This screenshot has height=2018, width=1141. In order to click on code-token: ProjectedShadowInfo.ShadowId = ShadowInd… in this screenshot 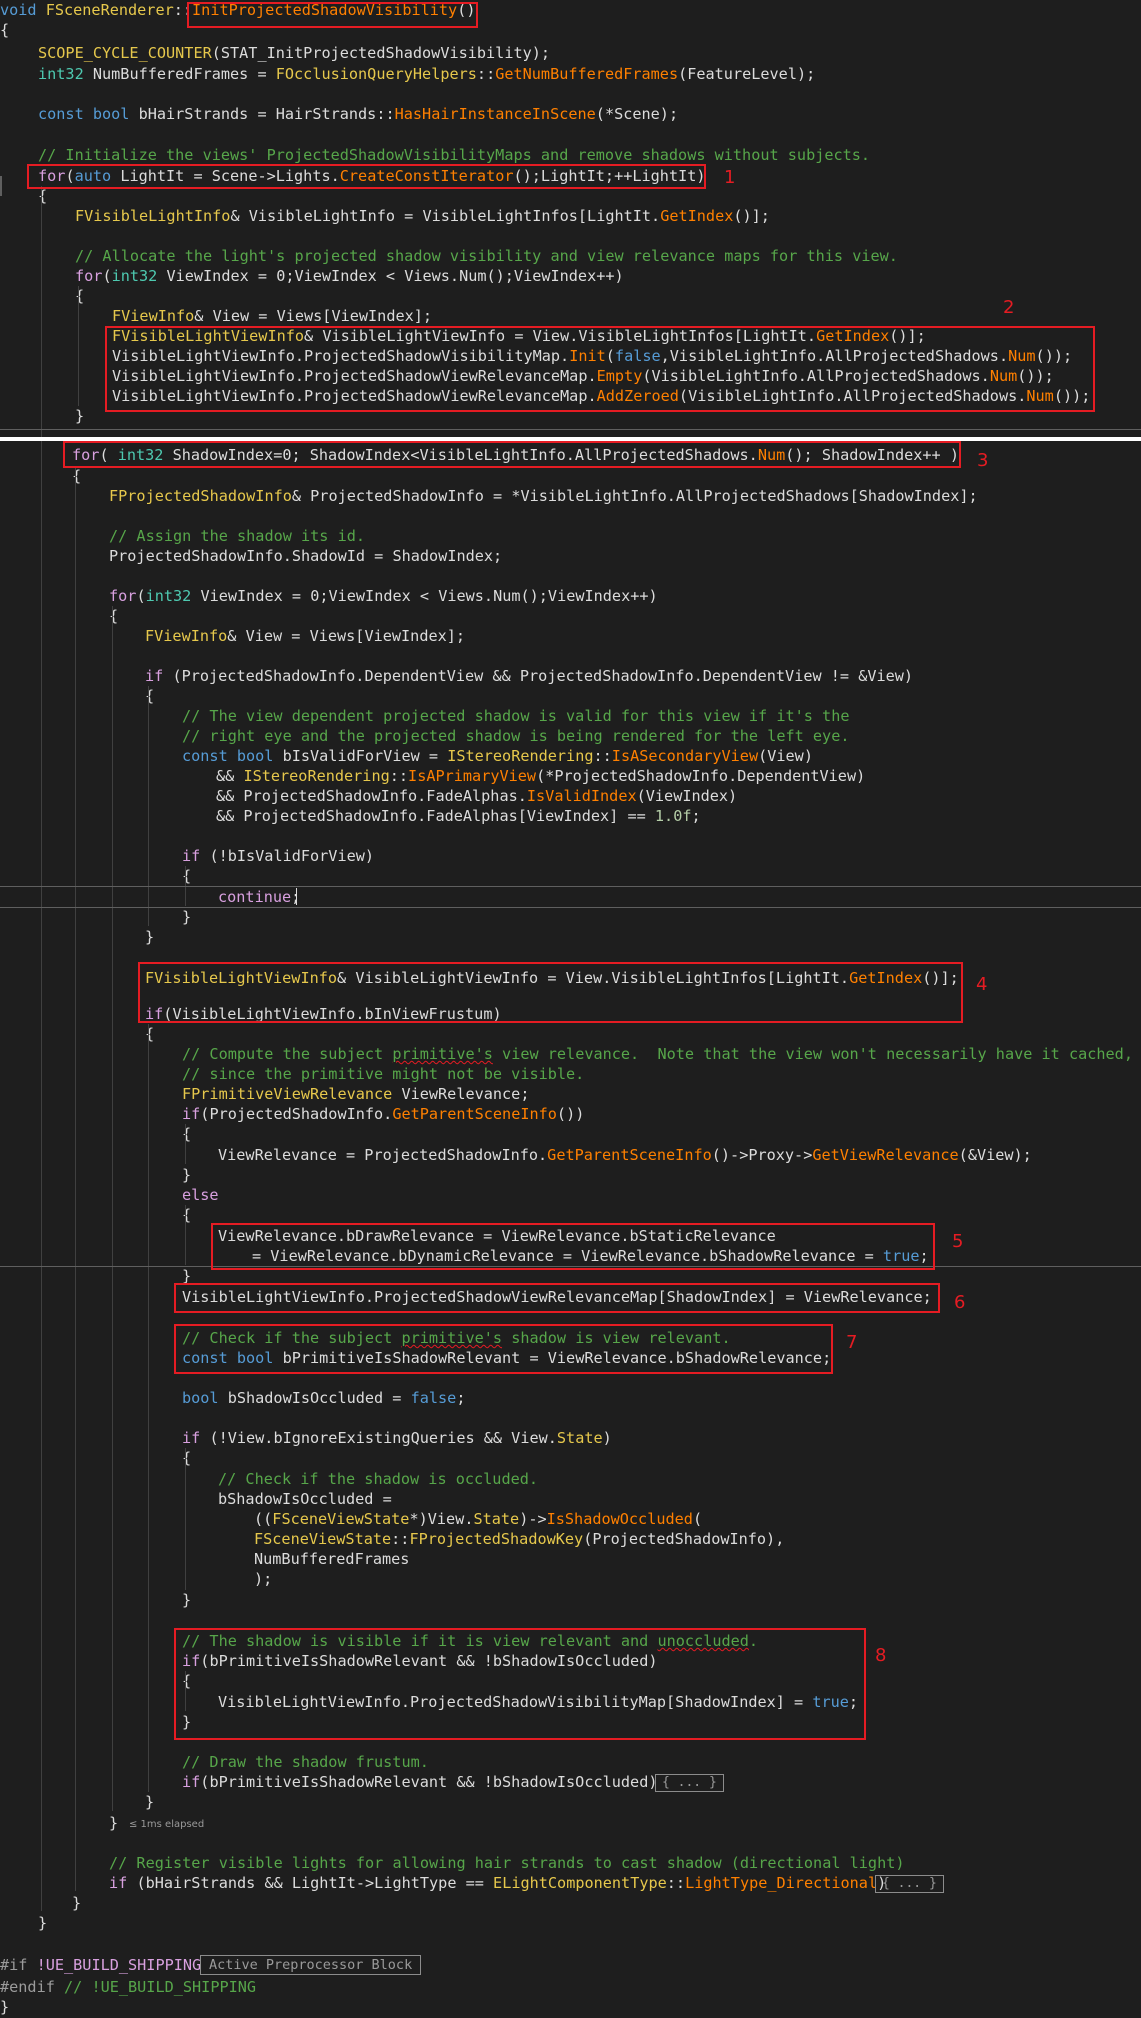, I will do `click(306, 556)`.